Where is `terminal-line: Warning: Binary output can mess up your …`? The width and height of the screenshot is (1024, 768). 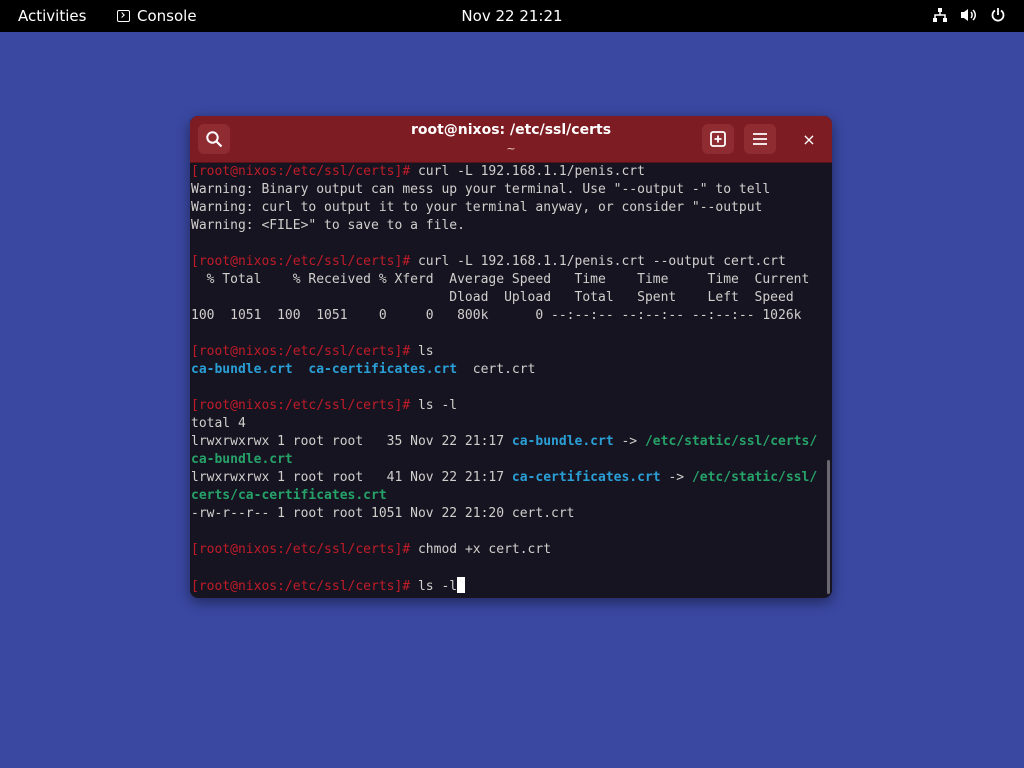 terminal-line: Warning: Binary output can mess up your … is located at coordinates (481, 189).